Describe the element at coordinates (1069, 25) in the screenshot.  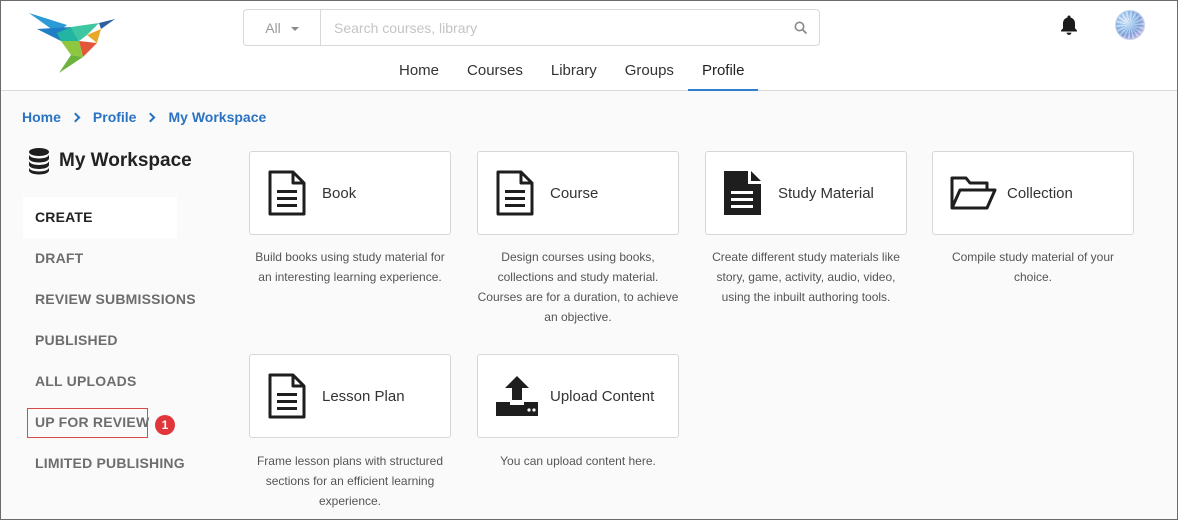
I see `bell-icon` at that location.